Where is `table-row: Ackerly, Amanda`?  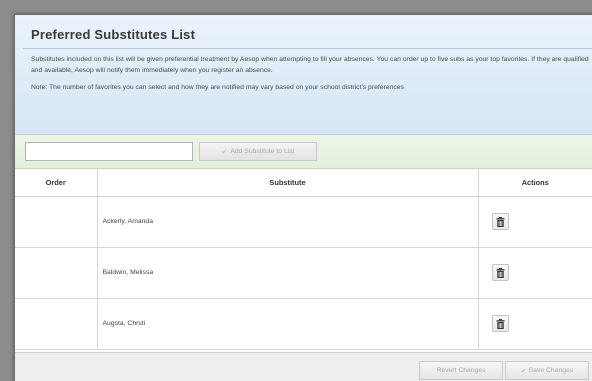
table-row: Ackerly, Amanda is located at coordinates (303, 222).